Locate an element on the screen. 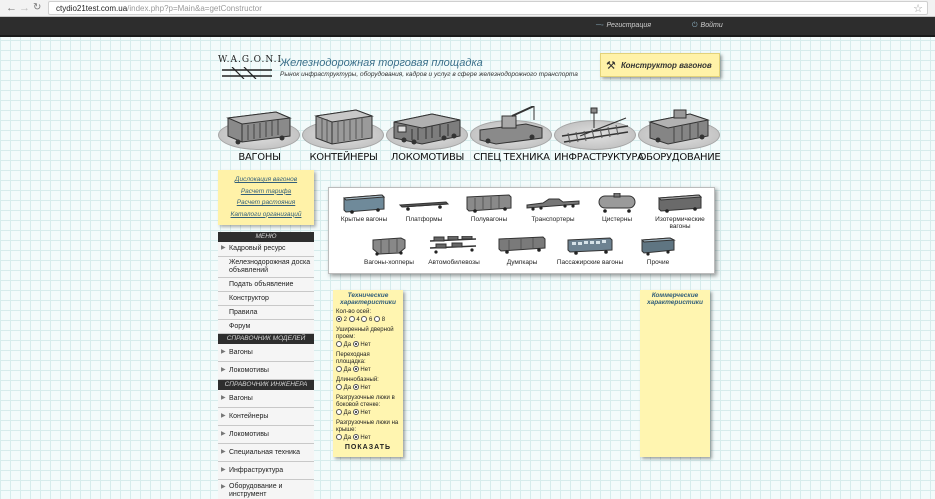  boxcar-icon is located at coordinates (259, 128).